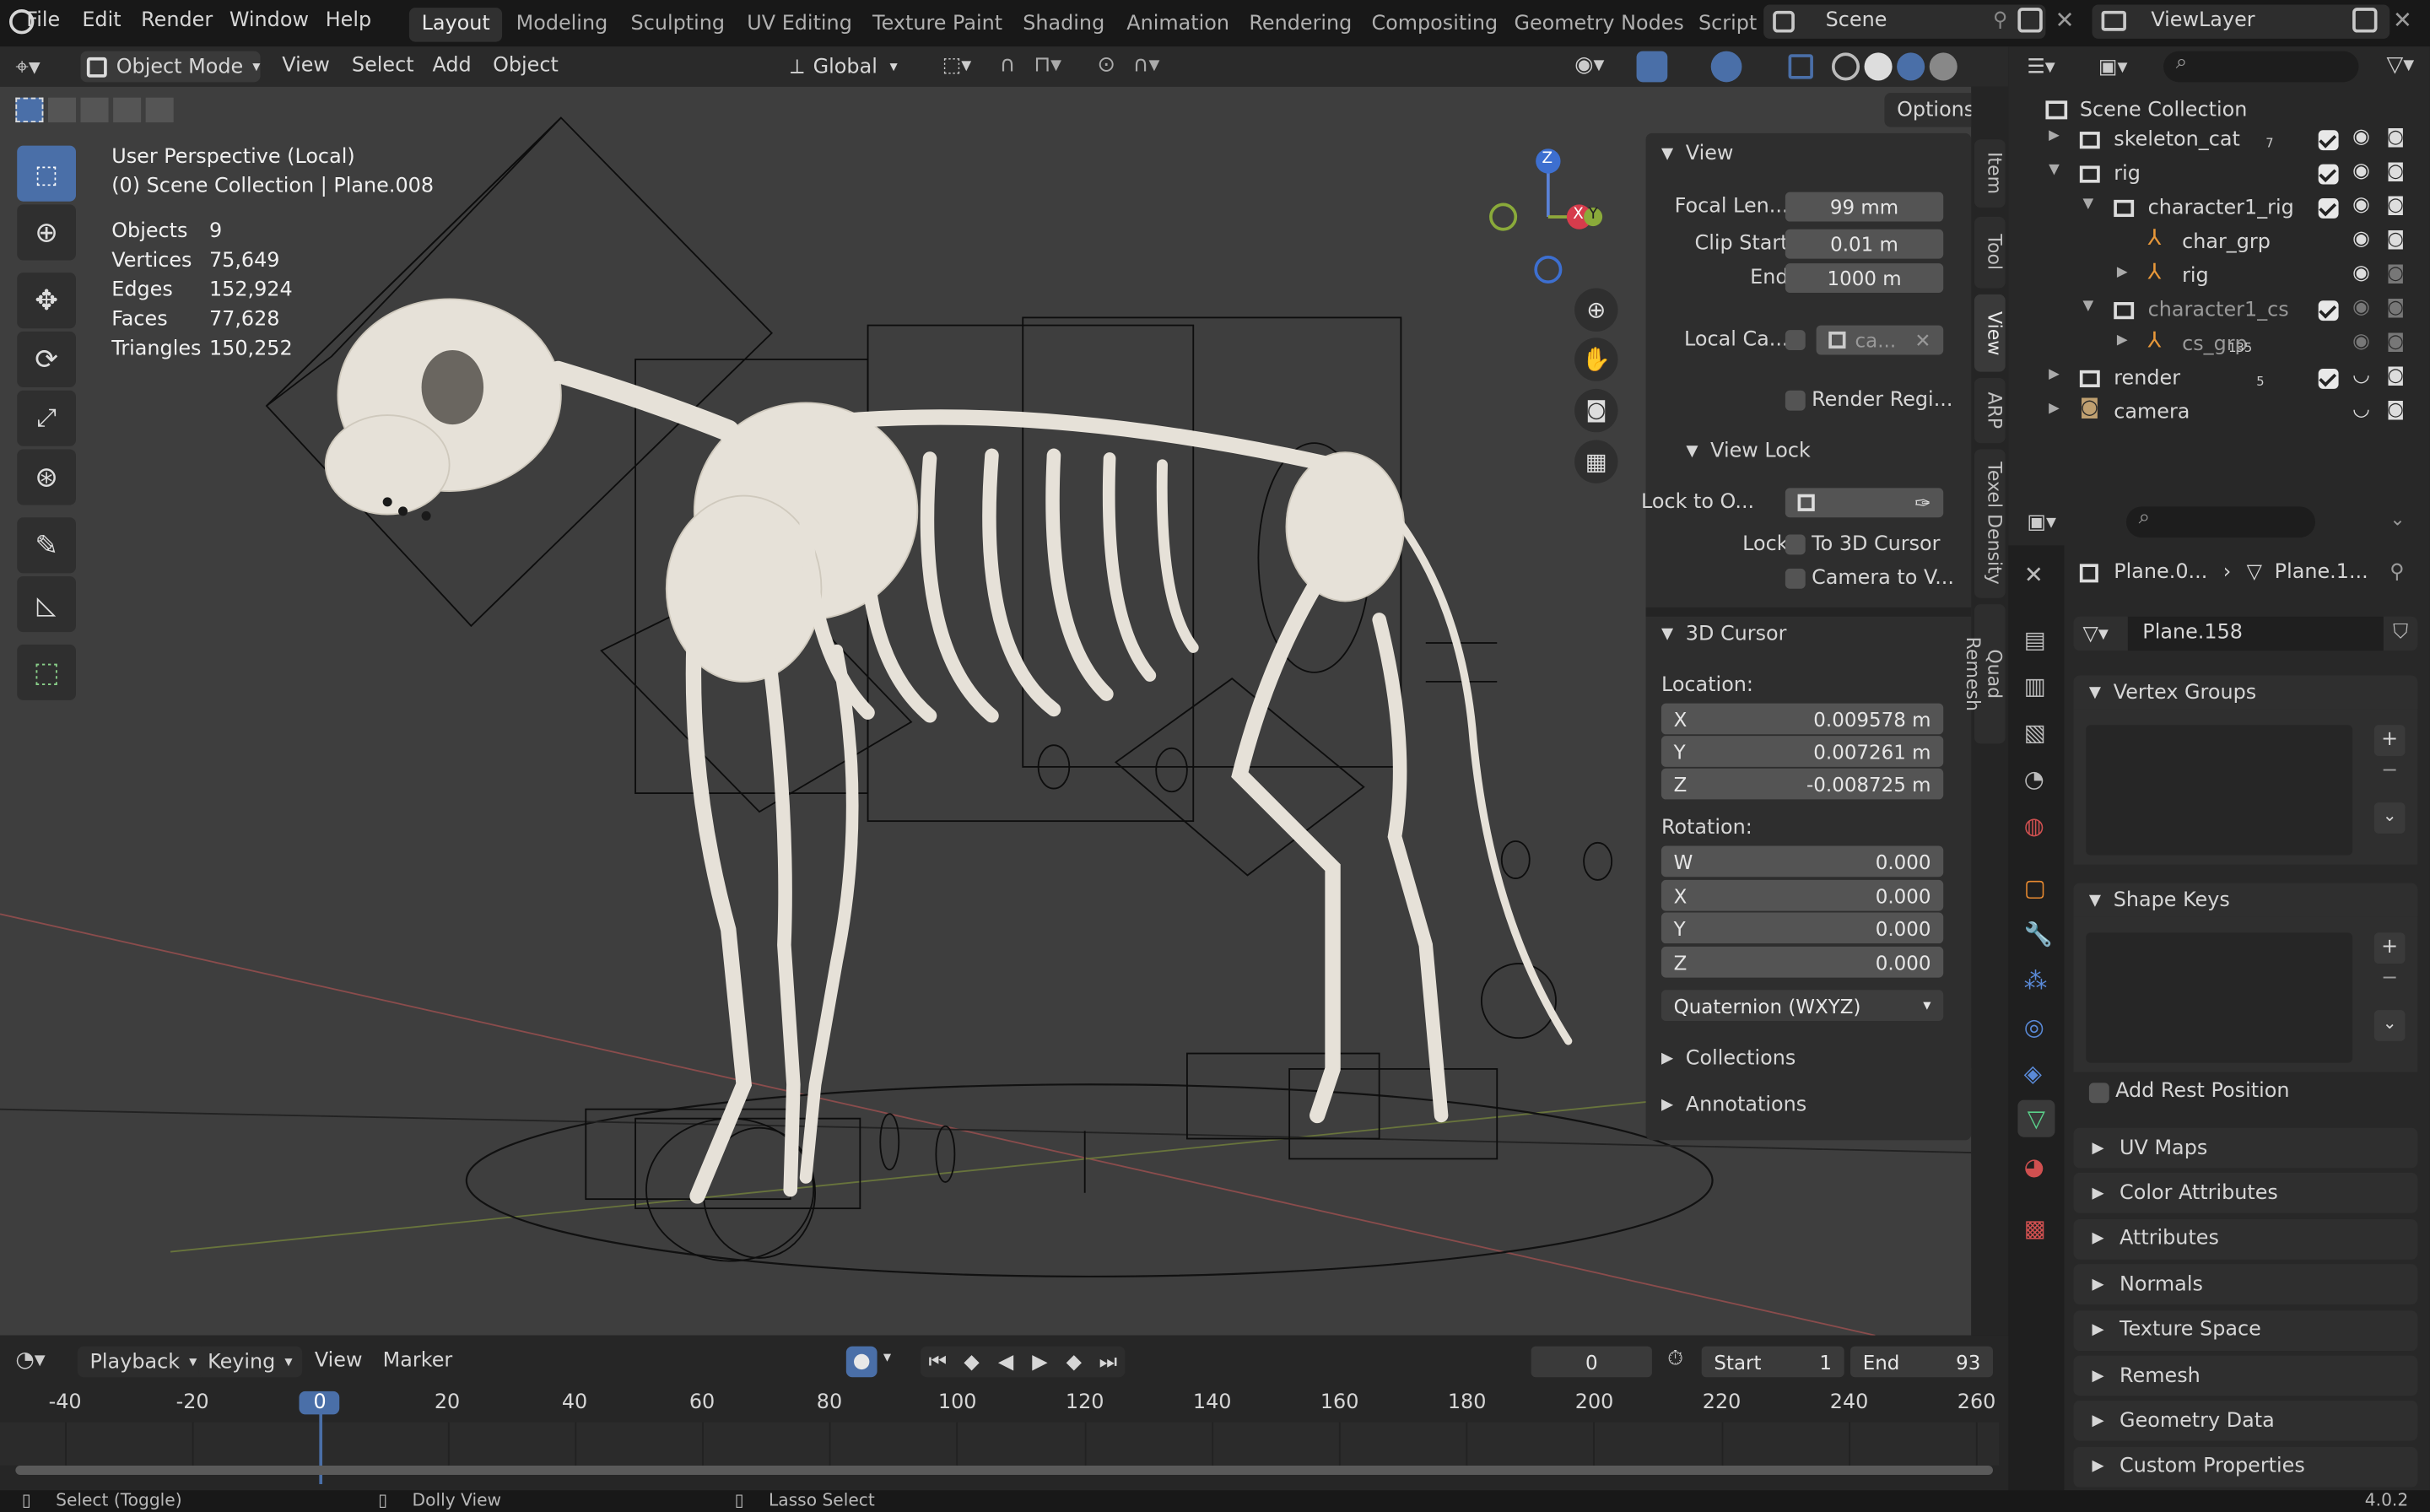  What do you see at coordinates (1599, 24) in the screenshot?
I see `tab-geometry-nodes: Geometry Nodes` at bounding box center [1599, 24].